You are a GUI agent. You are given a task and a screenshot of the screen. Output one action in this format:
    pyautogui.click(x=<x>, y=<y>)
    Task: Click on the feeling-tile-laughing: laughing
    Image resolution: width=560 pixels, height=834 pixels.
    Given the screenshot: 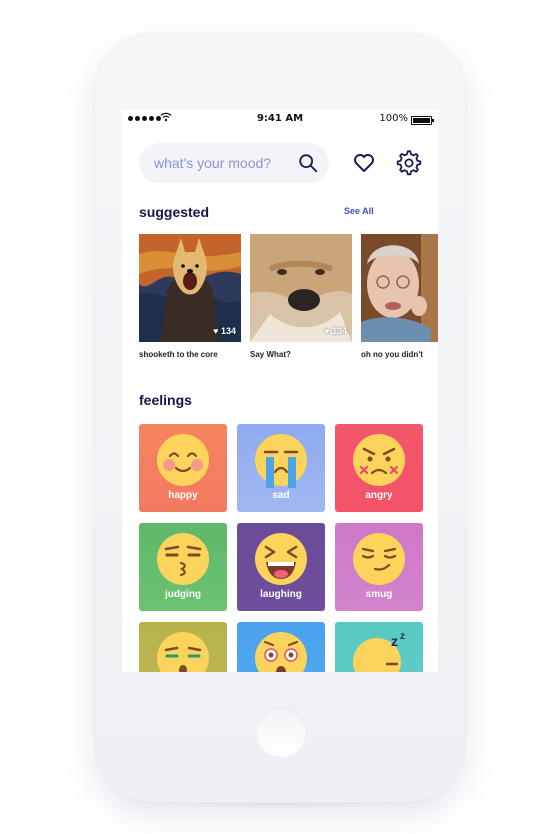 What is the action you would take?
    pyautogui.click(x=281, y=567)
    